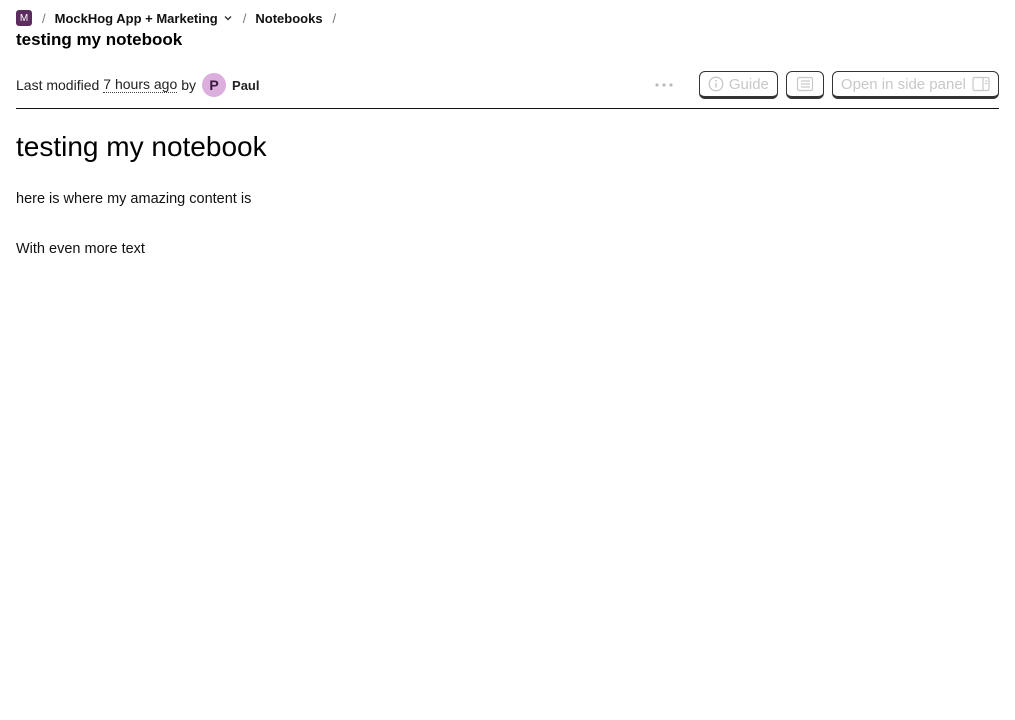 This screenshot has width=1015, height=720. What do you see at coordinates (228, 18) in the screenshot?
I see `chevron-down-icon` at bounding box center [228, 18].